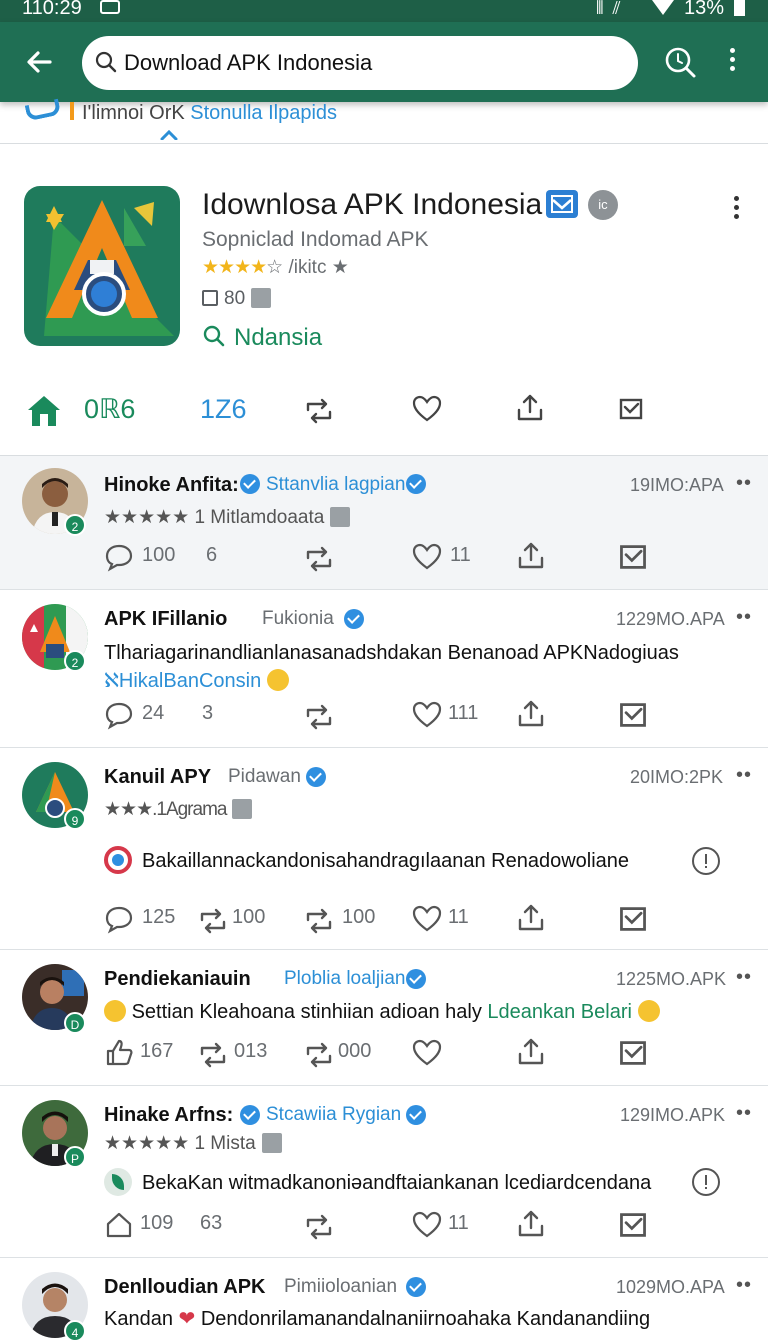  What do you see at coordinates (168, 1115) in the screenshot?
I see `post-author: Hinake Arfns:` at bounding box center [168, 1115].